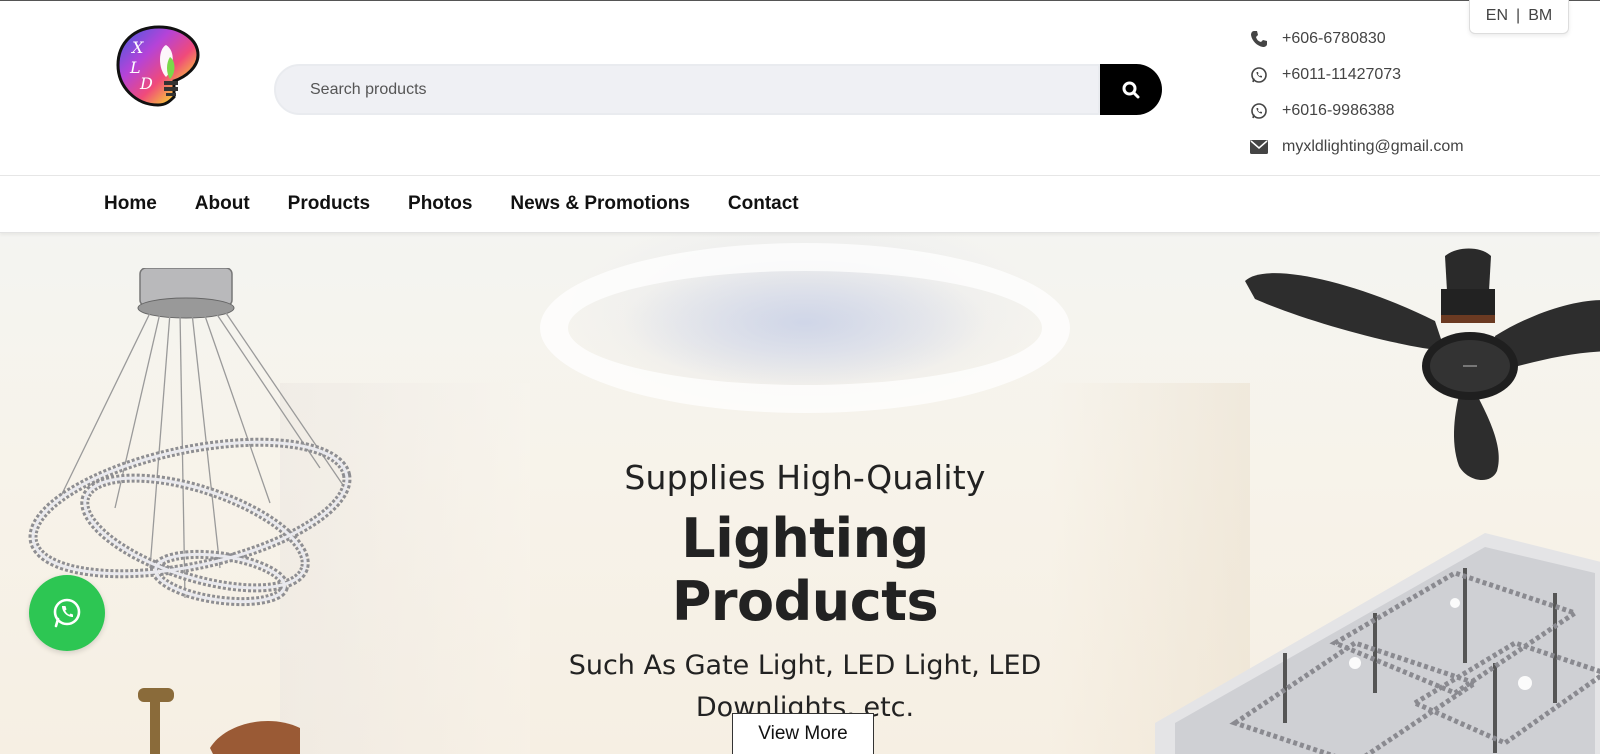 The image size is (1600, 754). What do you see at coordinates (440, 204) in the screenshot?
I see `nav-photos: Photos` at bounding box center [440, 204].